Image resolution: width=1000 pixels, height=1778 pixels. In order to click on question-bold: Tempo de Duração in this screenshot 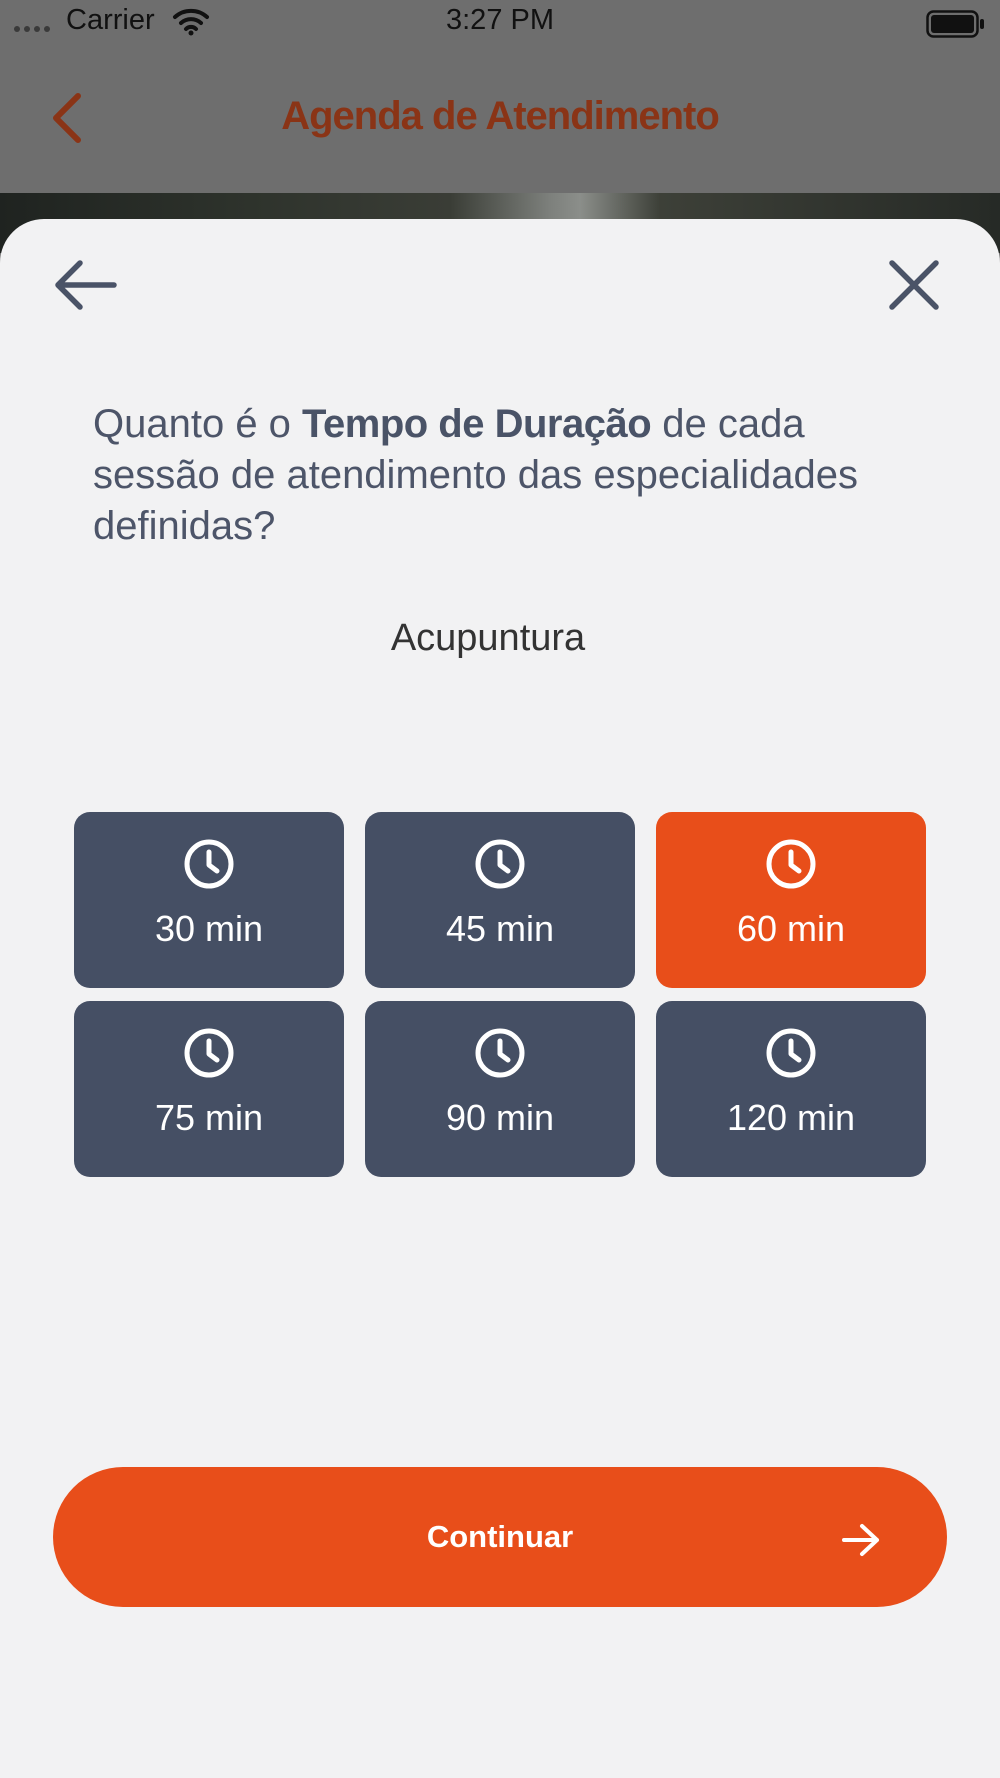, I will do `click(477, 424)`.